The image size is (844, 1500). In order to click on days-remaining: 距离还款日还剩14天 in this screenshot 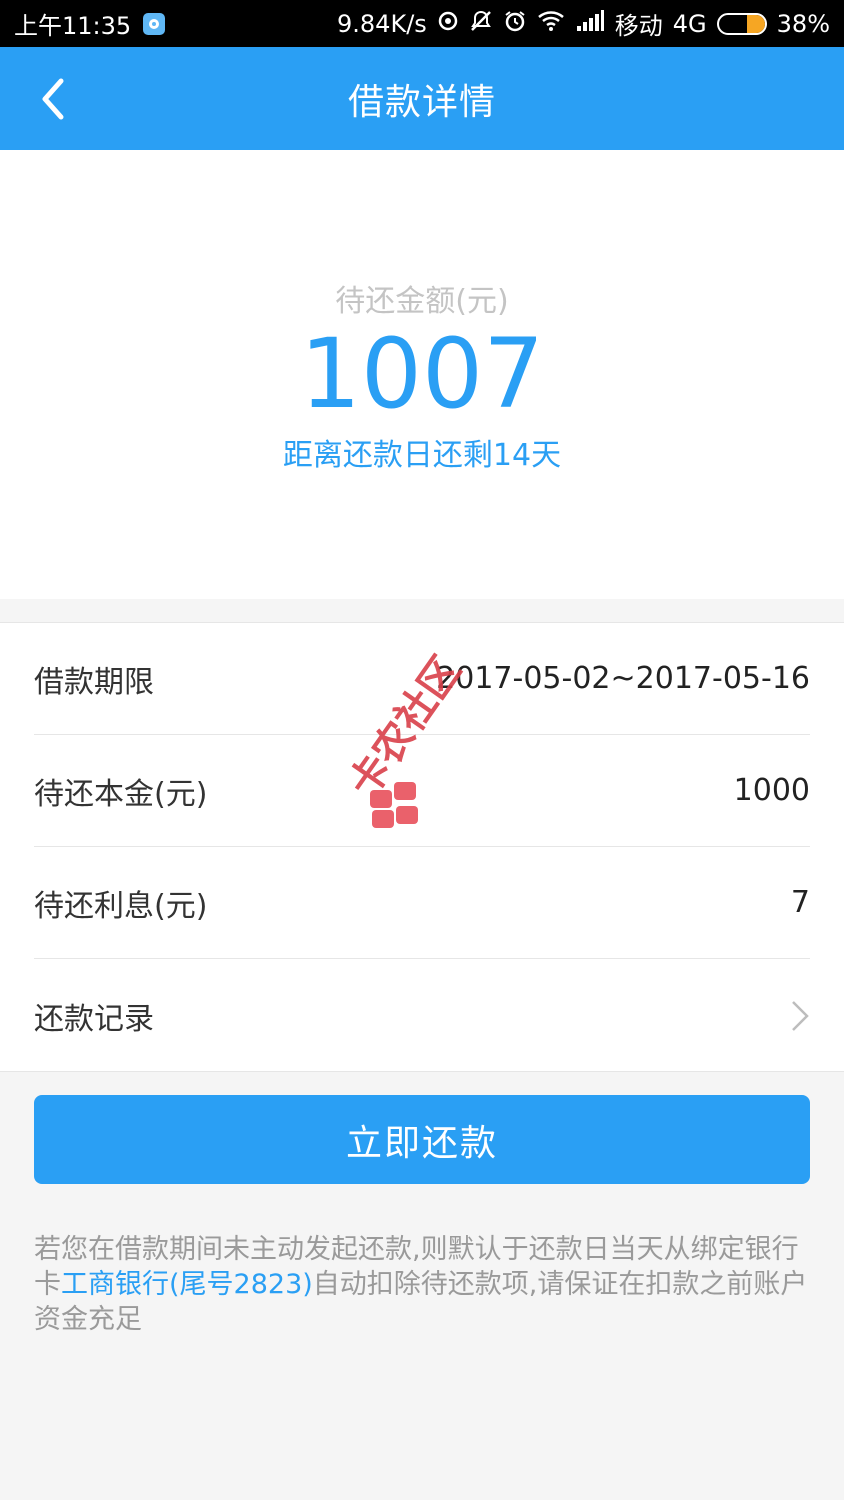, I will do `click(422, 455)`.